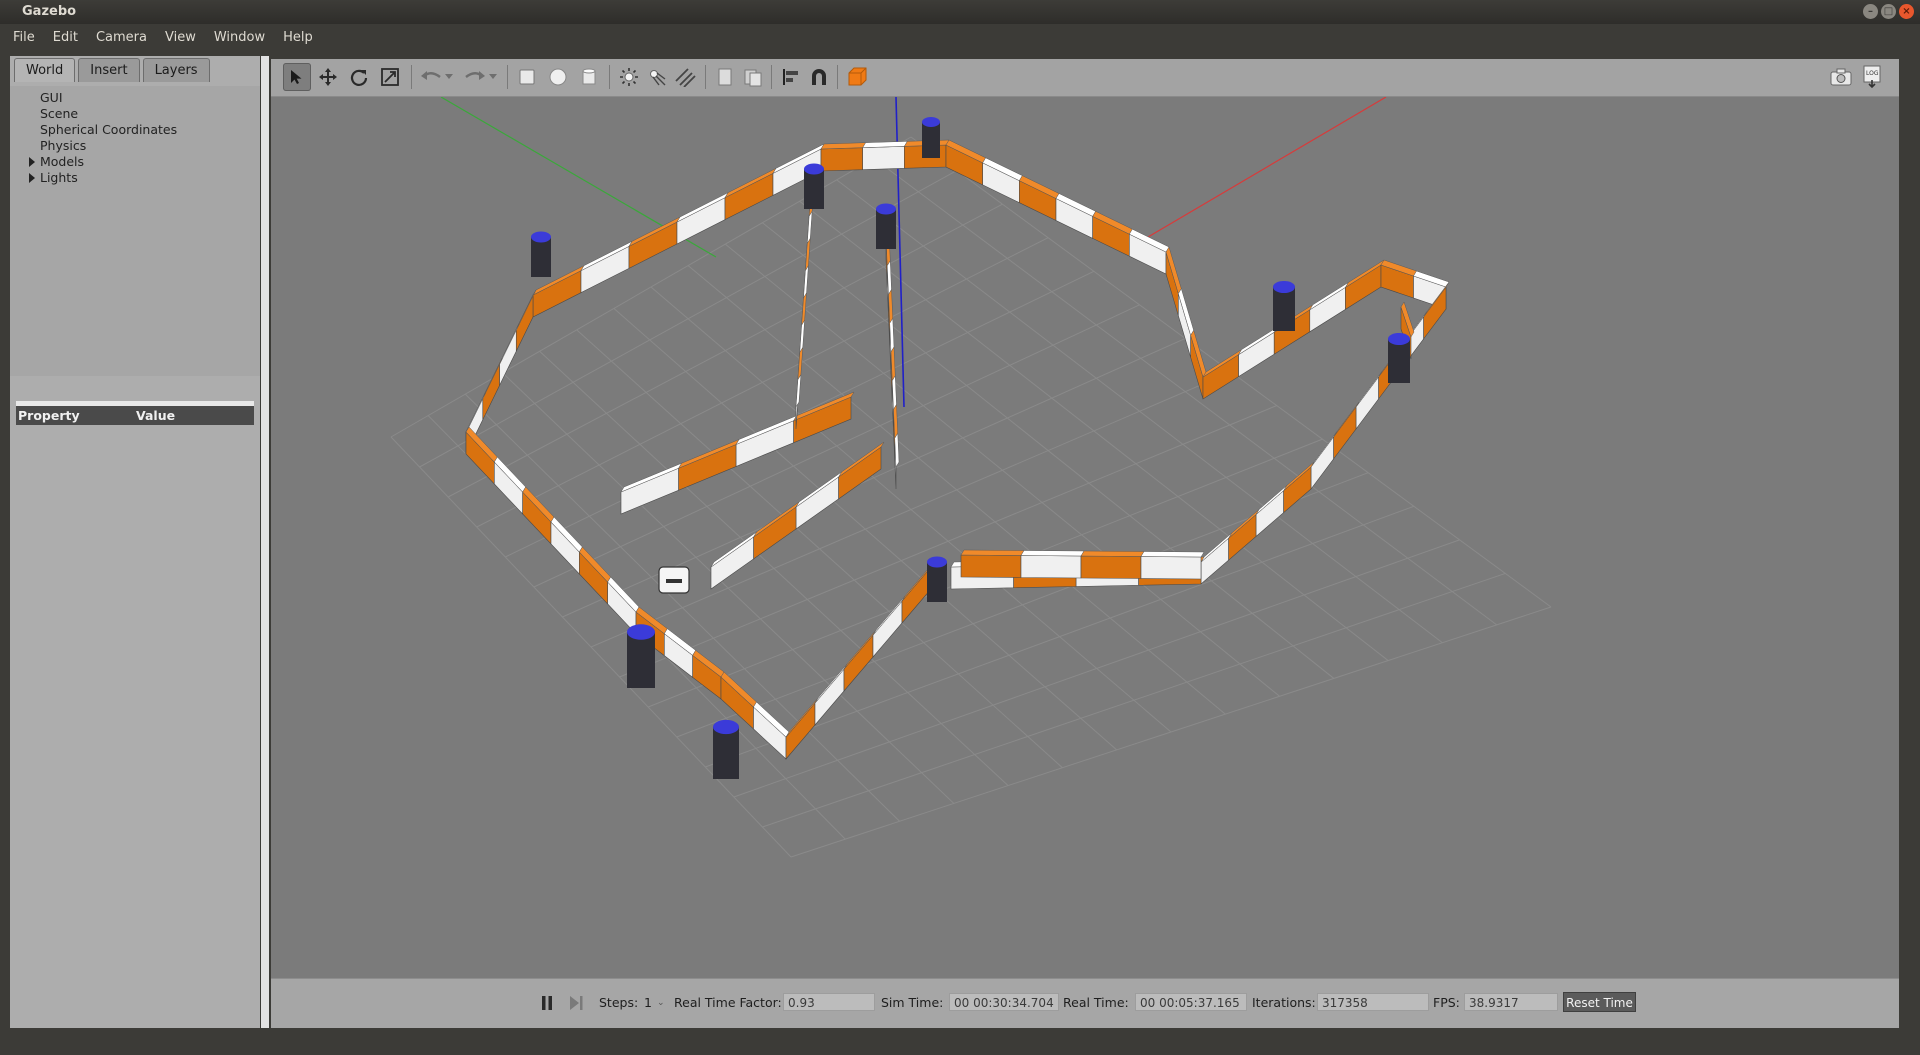 Image resolution: width=1920 pixels, height=1055 pixels. Describe the element at coordinates (1841, 77) in the screenshot. I see `screenshot-icon` at that location.